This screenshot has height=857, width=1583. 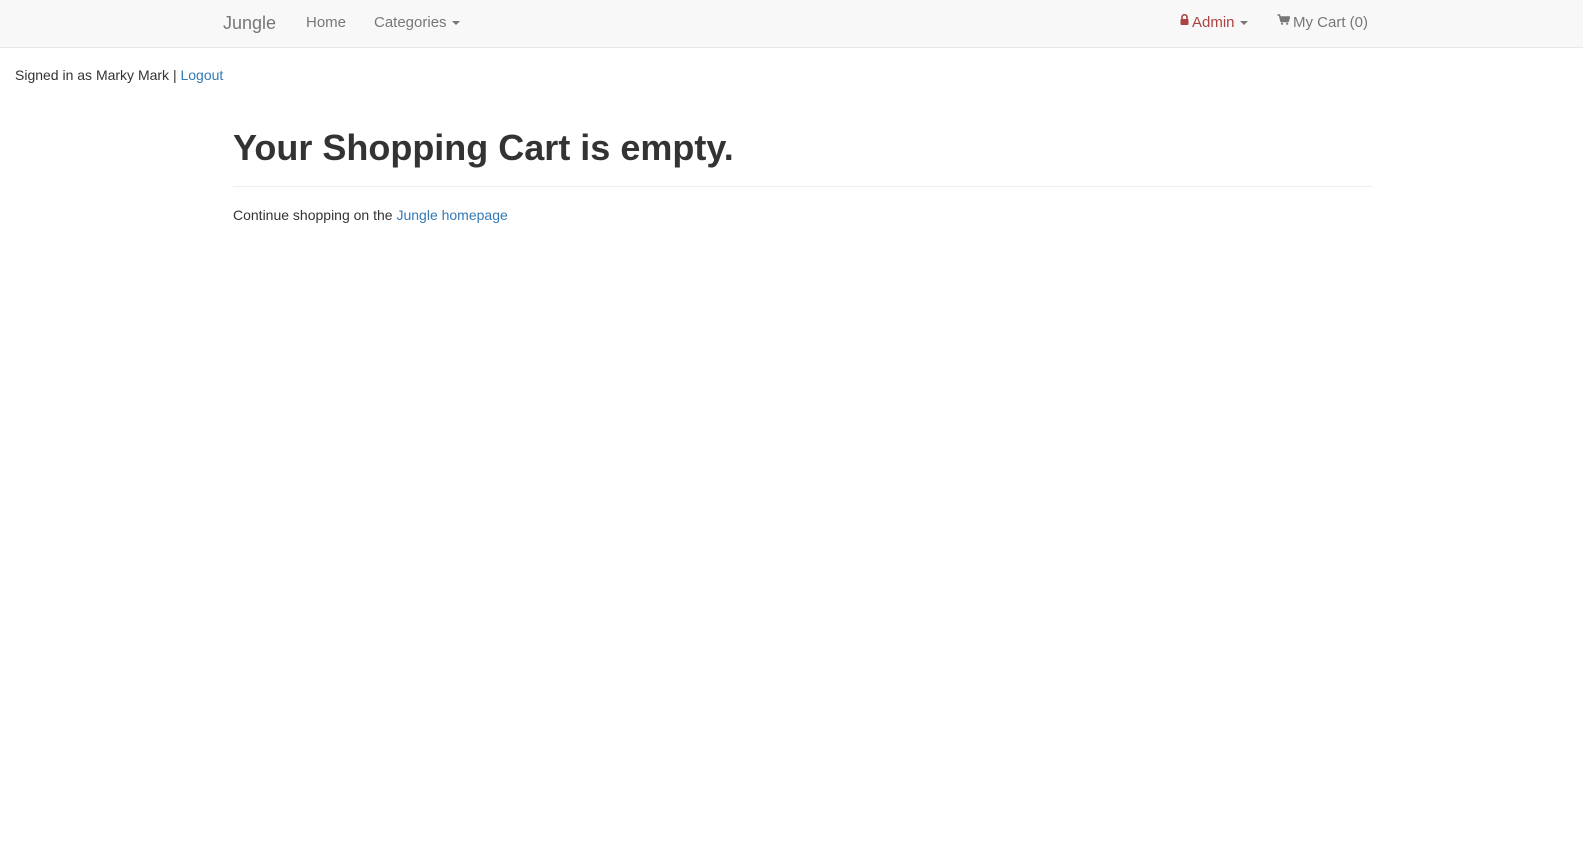 What do you see at coordinates (791, 24) in the screenshot?
I see `navbar: Jungle Home Categories Admin My Cart (0)` at bounding box center [791, 24].